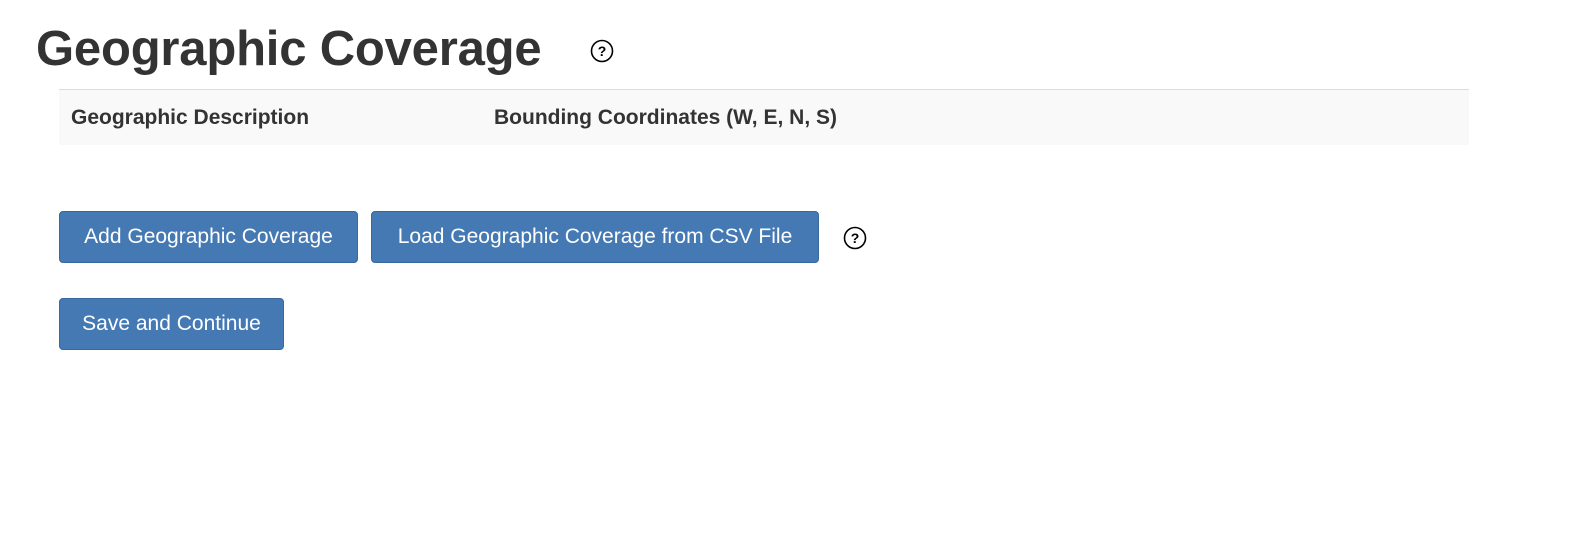 This screenshot has width=1588, height=534. Describe the element at coordinates (289, 49) in the screenshot. I see `page-title: Geographic Coverage` at that location.